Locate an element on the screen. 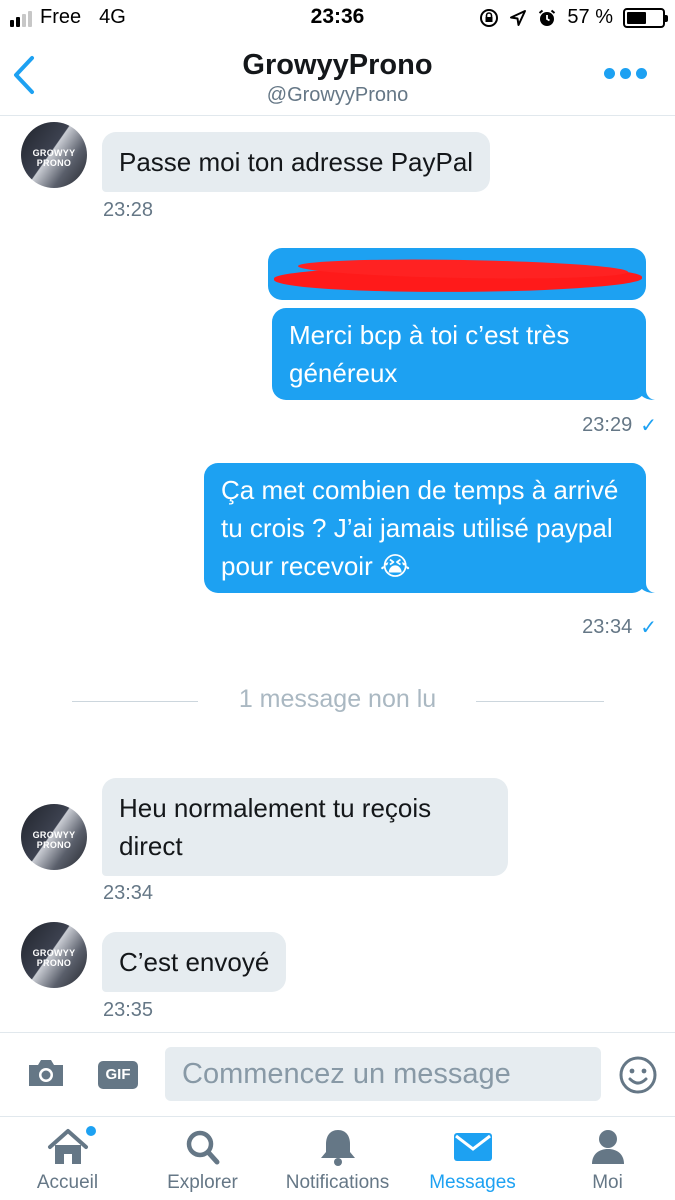 The image size is (675, 1200). conversation-handle: @GrowyyProno is located at coordinates (337, 95).